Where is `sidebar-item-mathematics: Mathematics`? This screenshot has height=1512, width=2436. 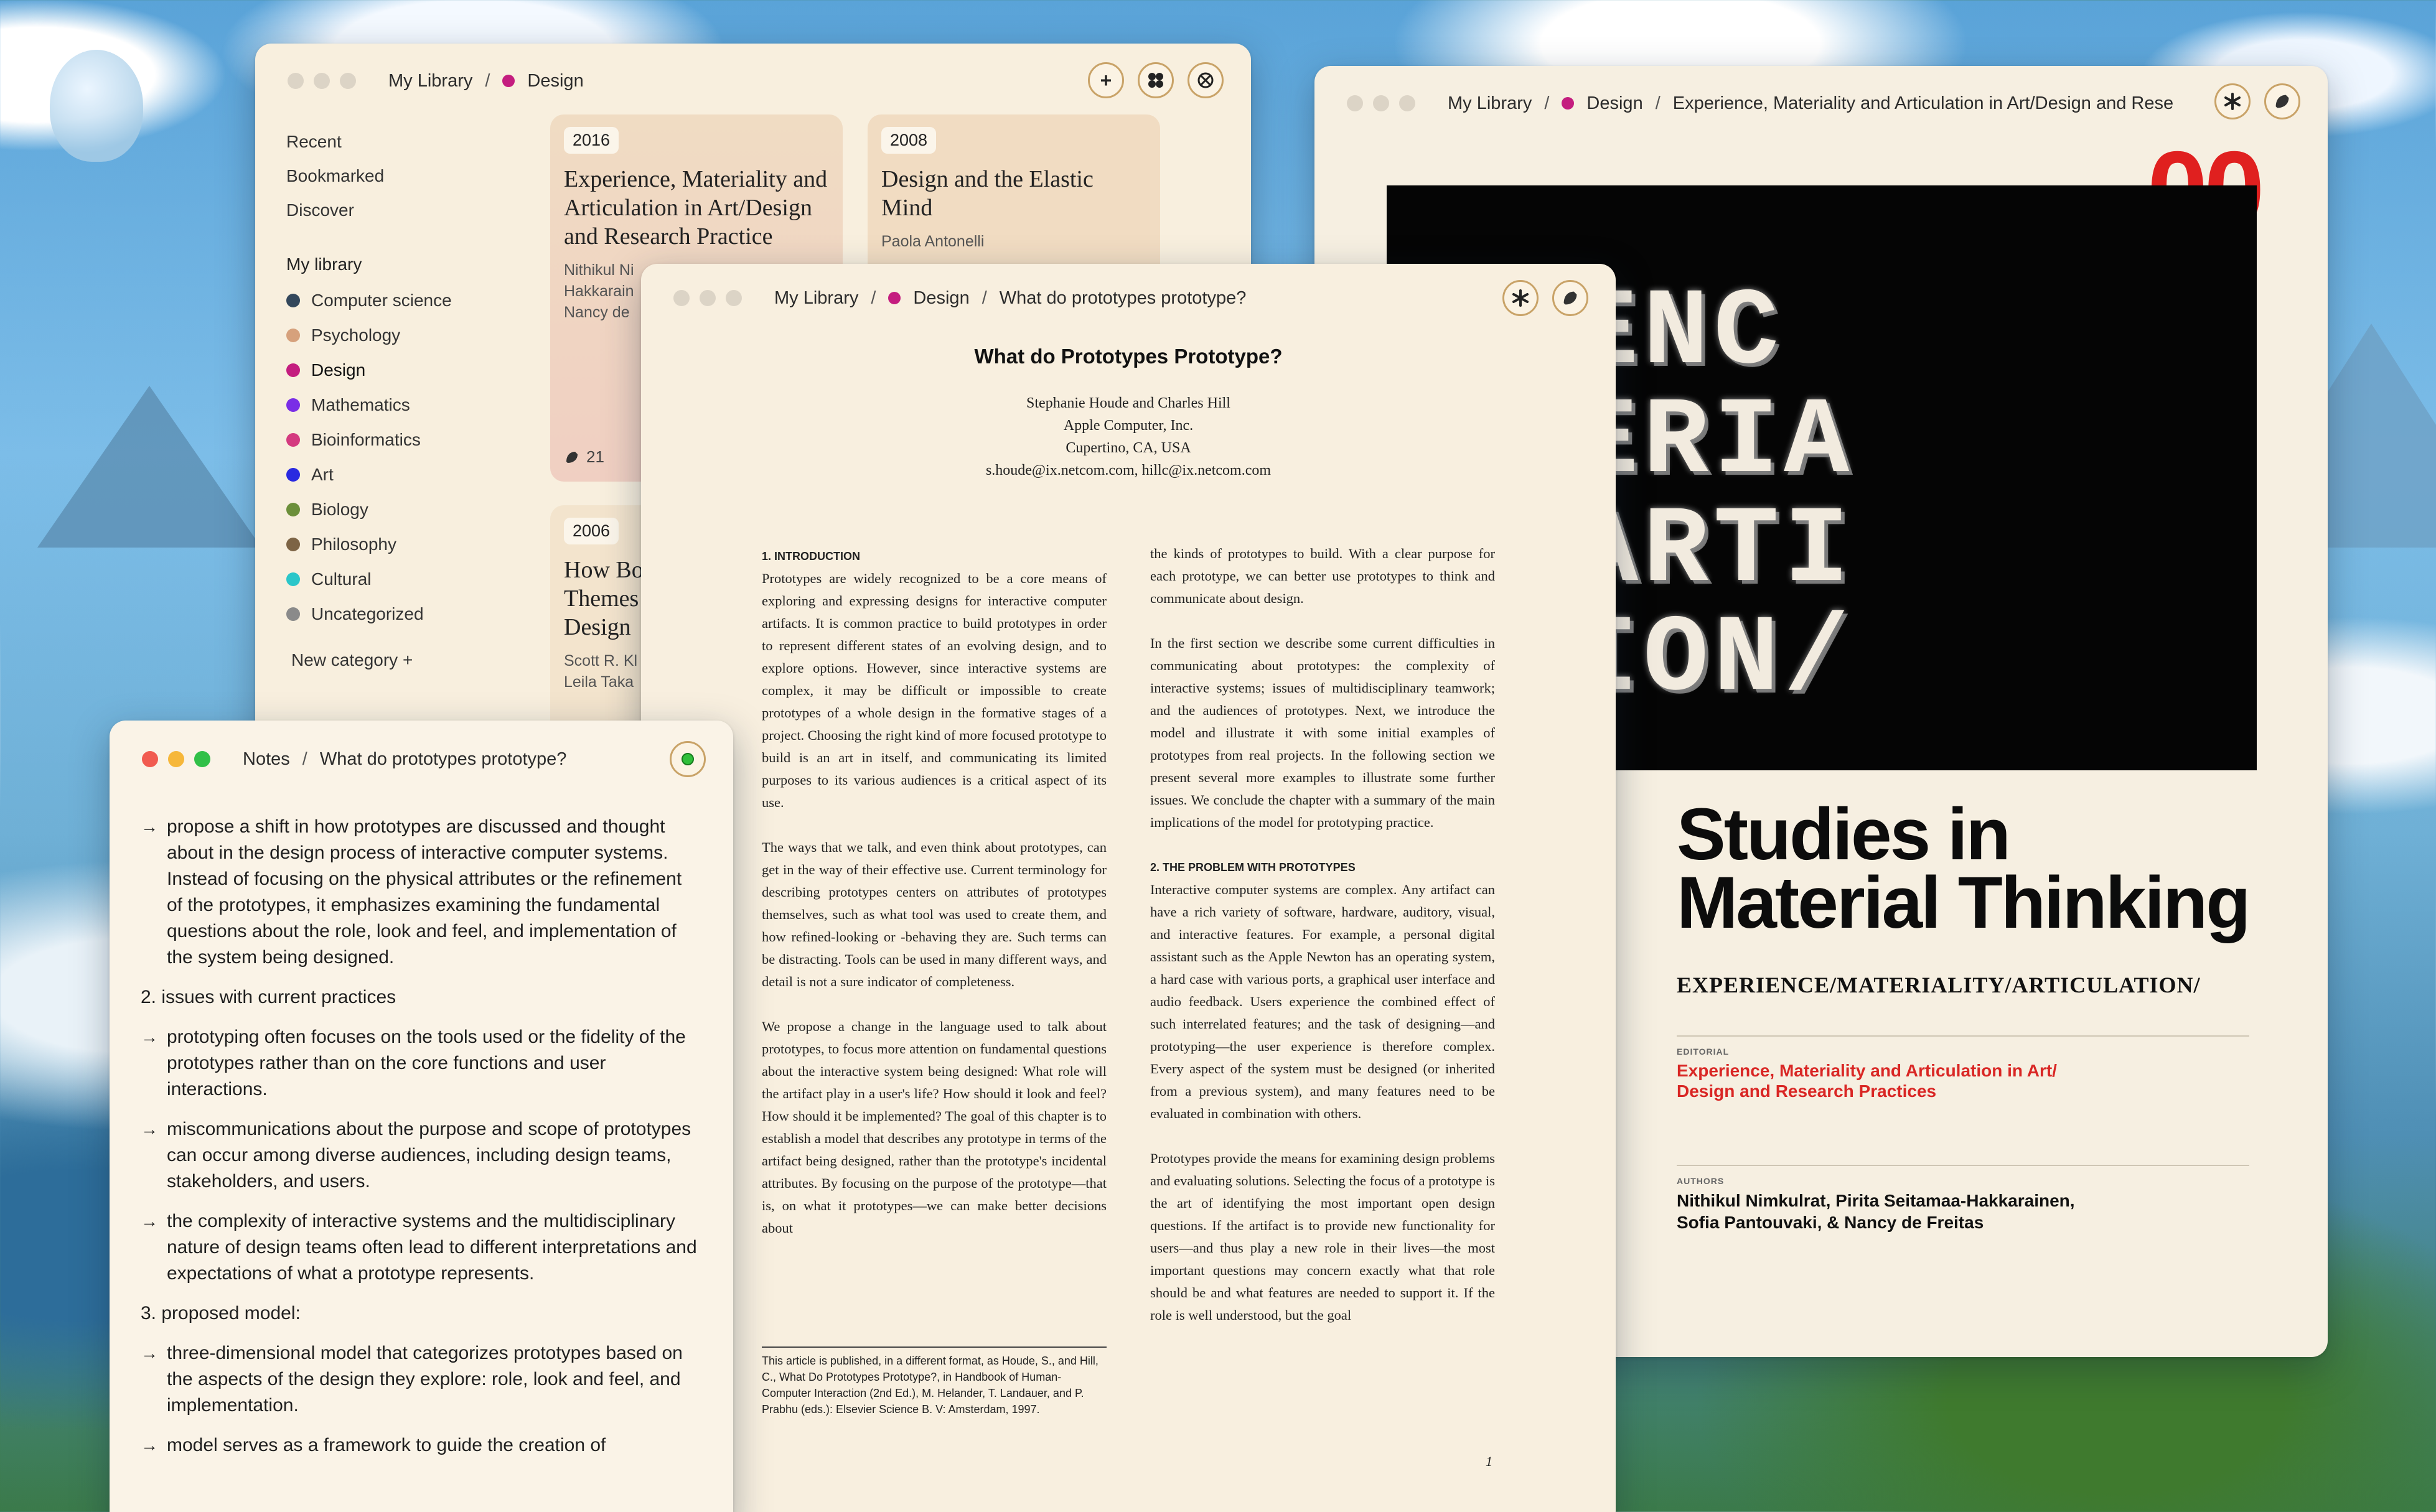 sidebar-item-mathematics: Mathematics is located at coordinates (398, 405).